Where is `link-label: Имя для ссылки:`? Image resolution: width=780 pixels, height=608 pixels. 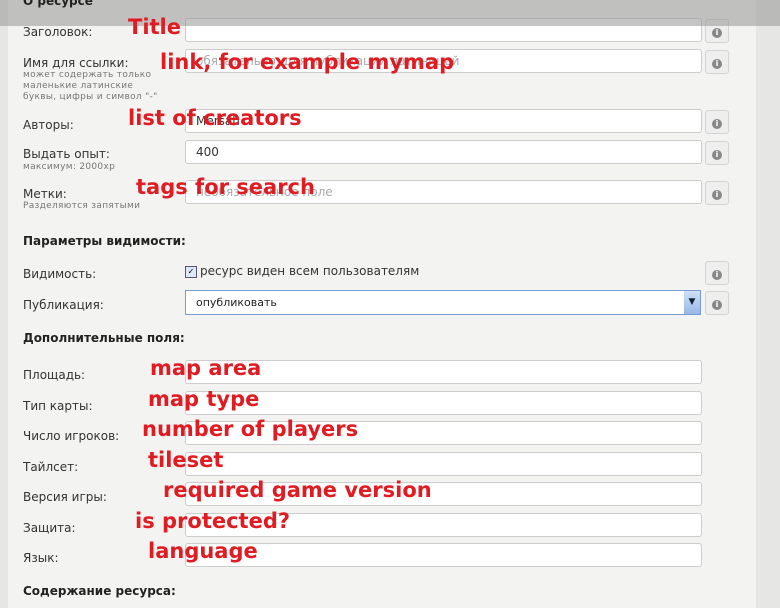 link-label: Имя для ссылки: is located at coordinates (76, 63).